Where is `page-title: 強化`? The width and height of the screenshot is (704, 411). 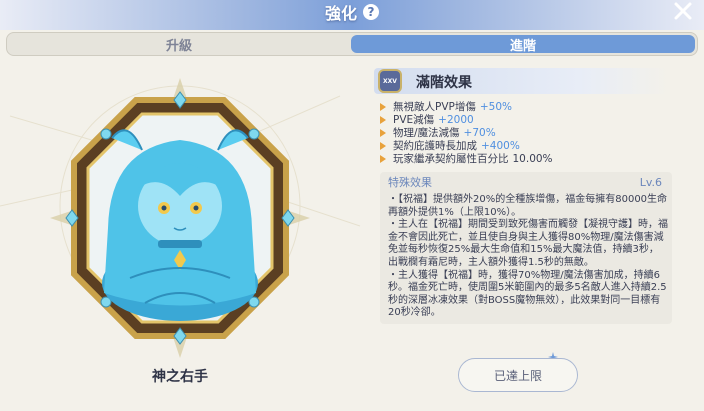
page-title: 強化 is located at coordinates (340, 13).